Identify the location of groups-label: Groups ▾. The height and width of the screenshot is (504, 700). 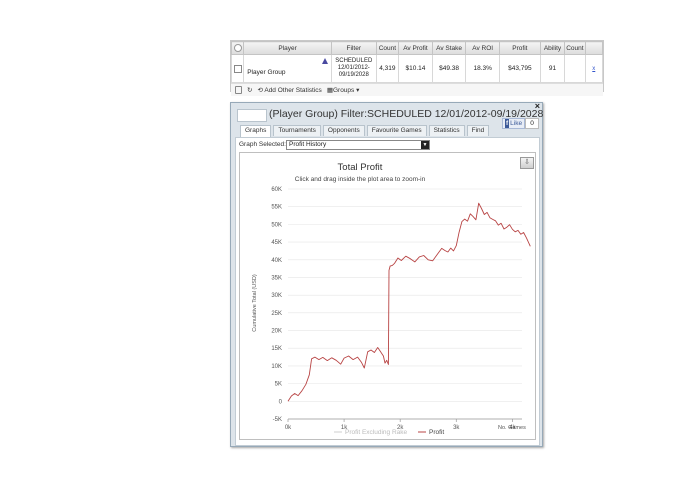
(346, 90).